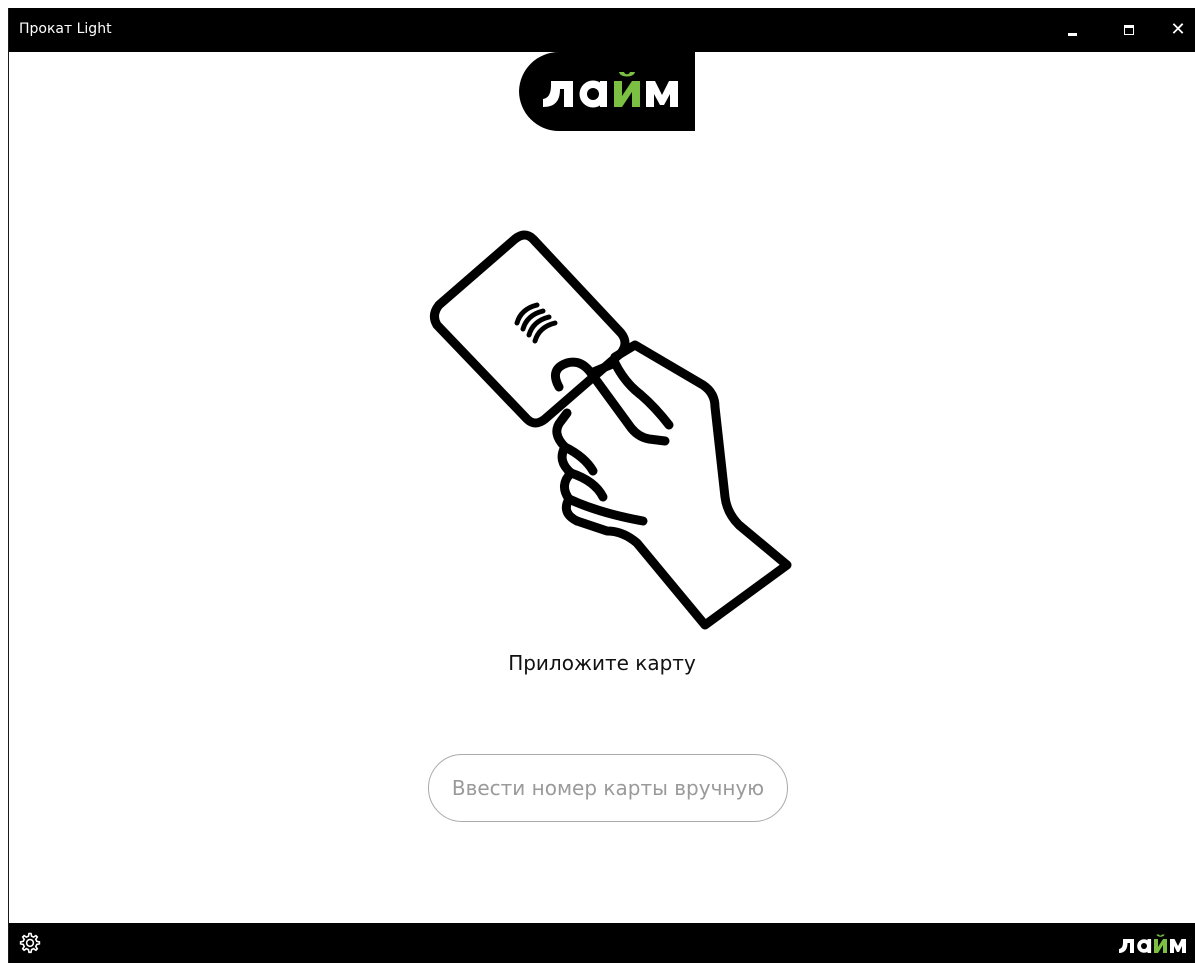  I want to click on close-icon: ✕, so click(1178, 29).